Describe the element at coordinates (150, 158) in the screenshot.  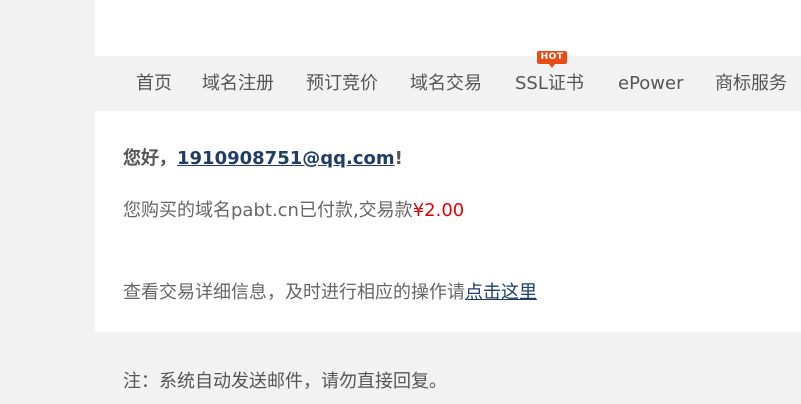
I see `greeting-prefix: 您好，` at that location.